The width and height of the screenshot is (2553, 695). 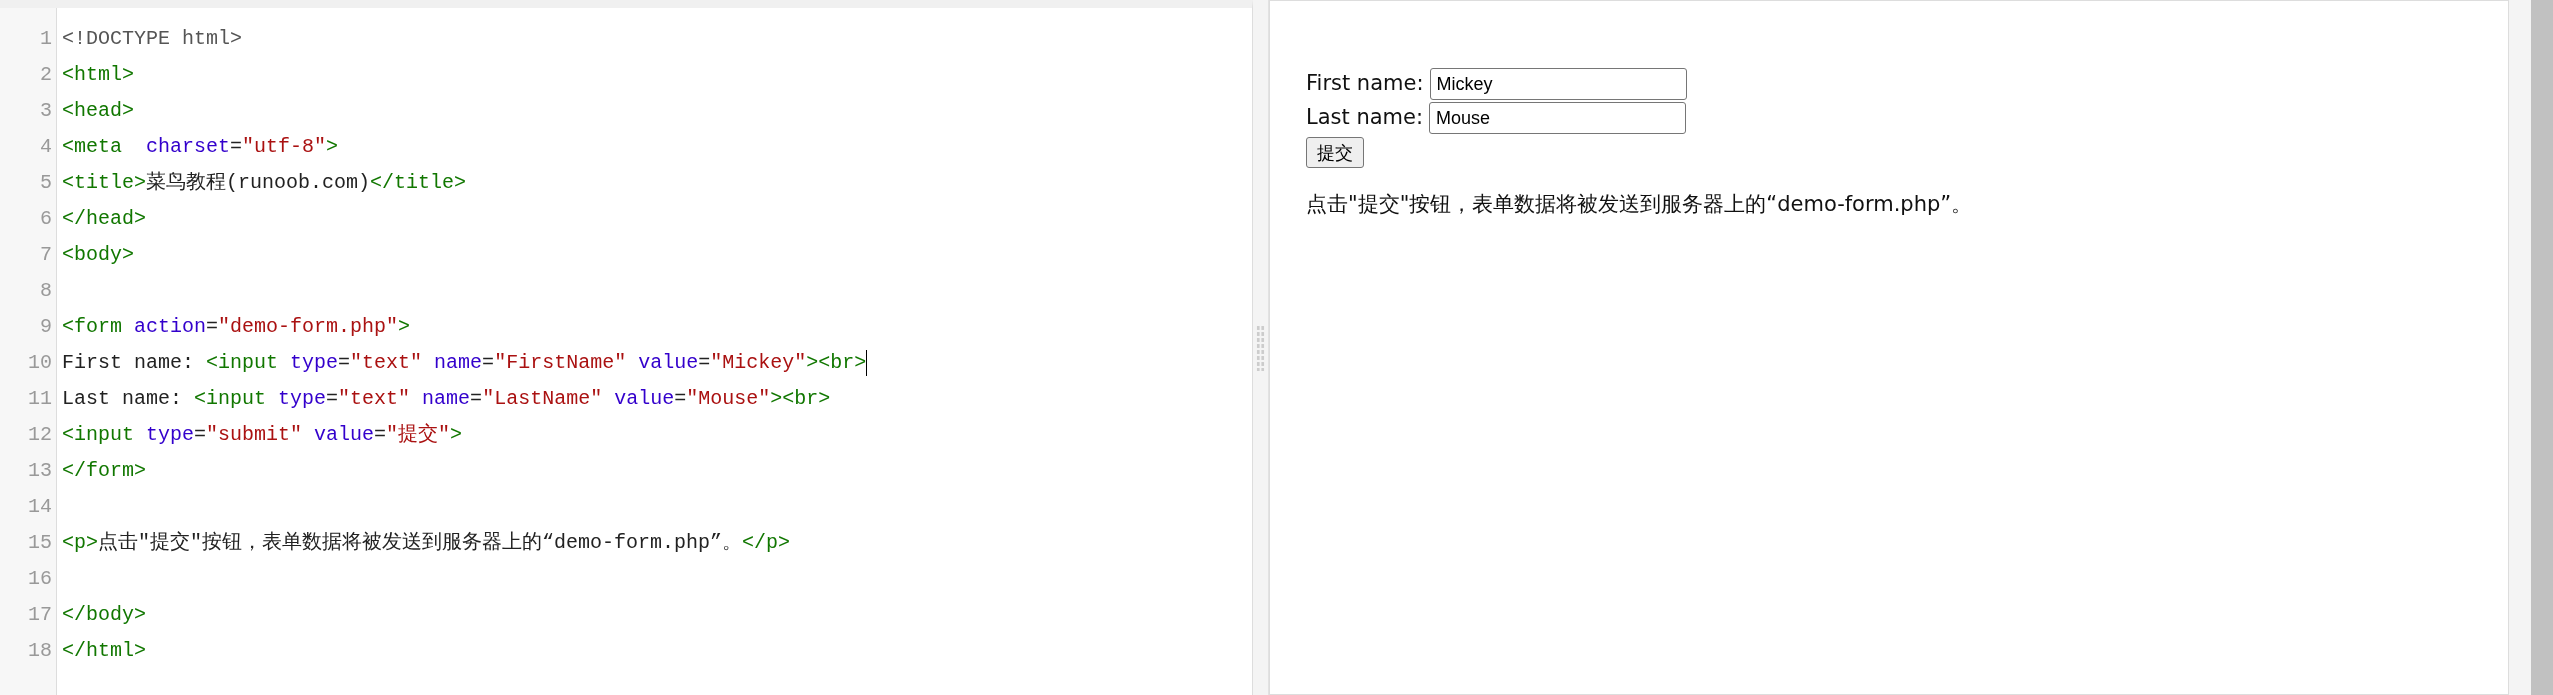 What do you see at coordinates (200, 147) in the screenshot?
I see `code-line: <meta charset="utf-8">` at bounding box center [200, 147].